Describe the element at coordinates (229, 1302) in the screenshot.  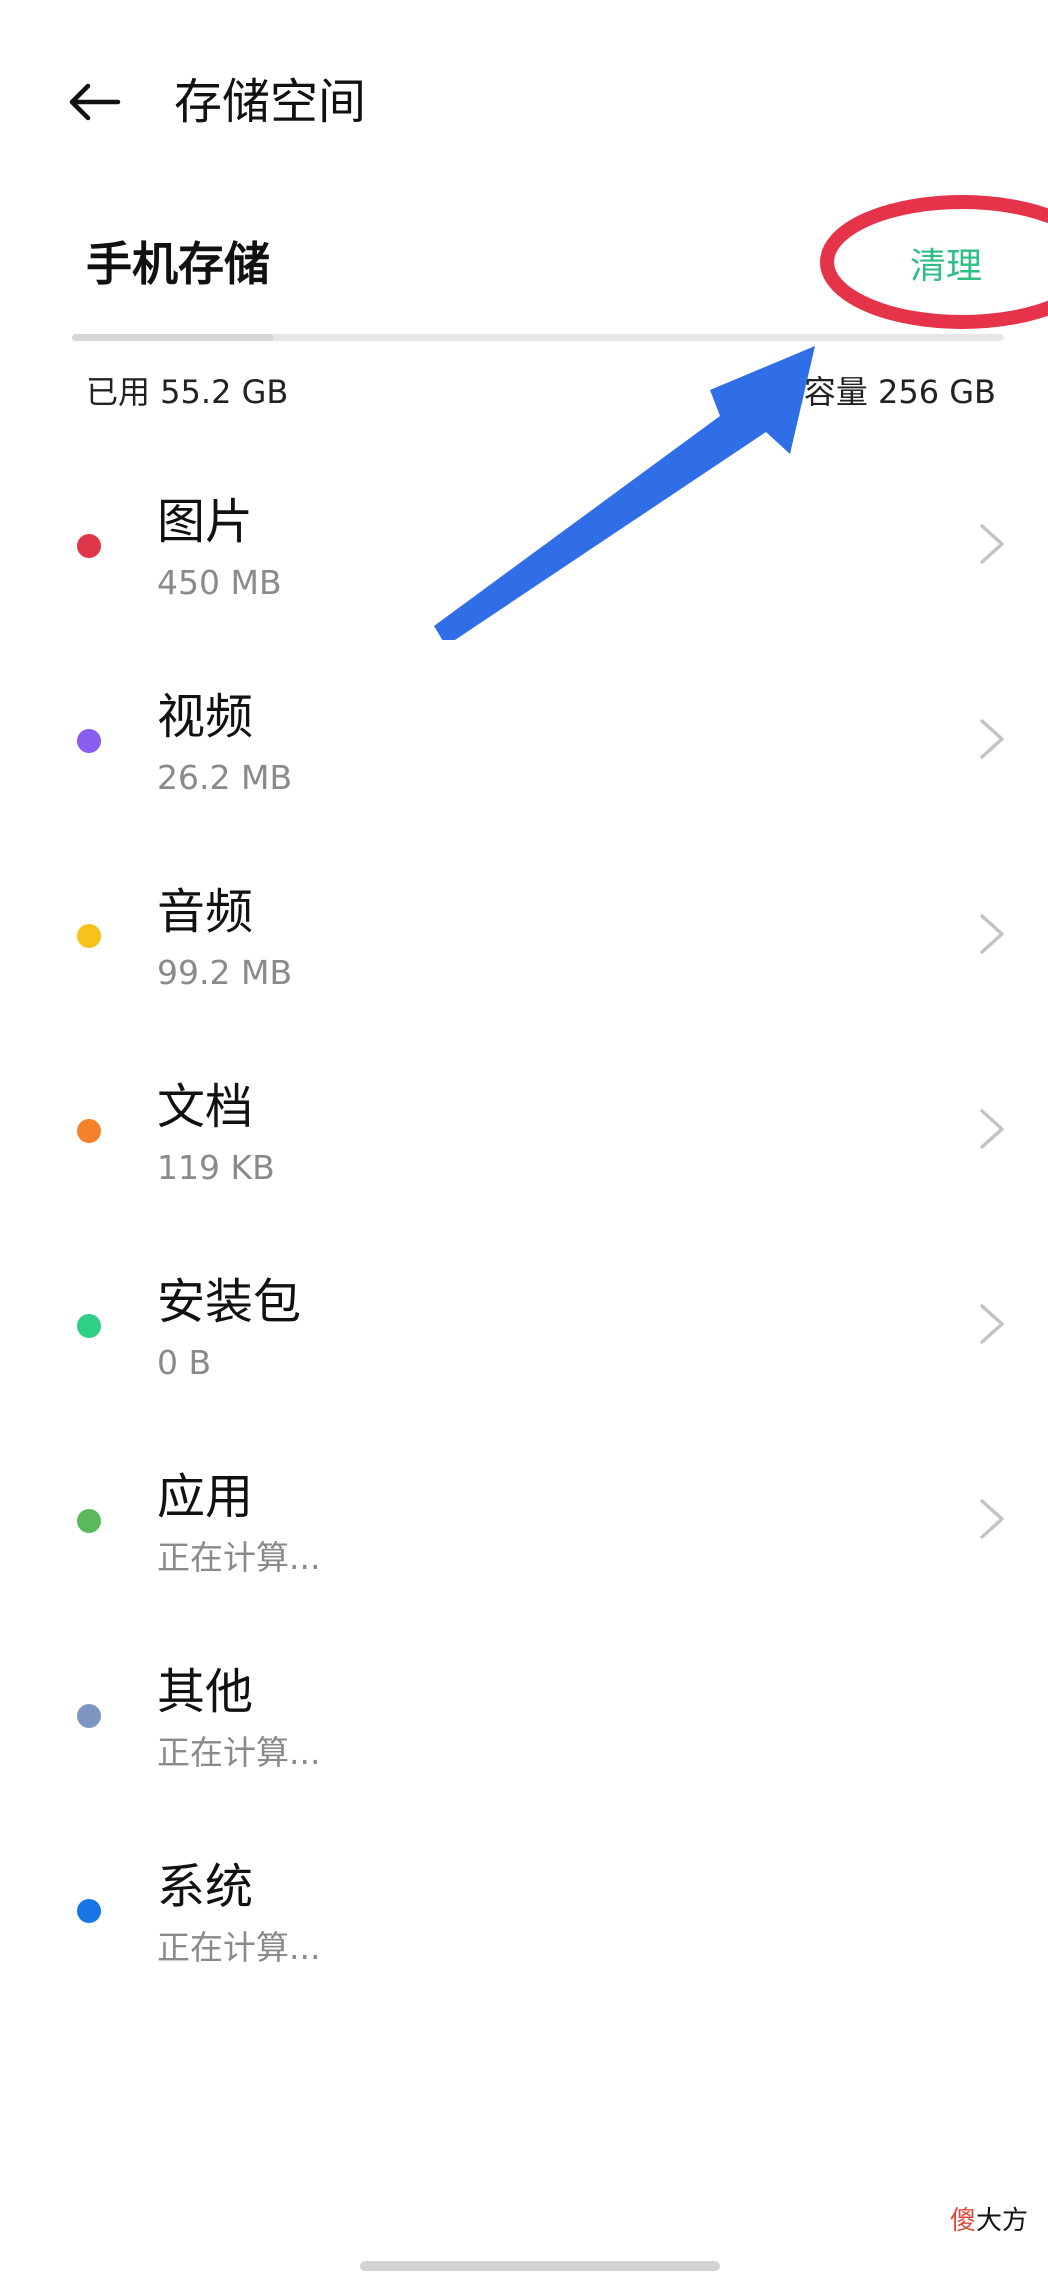
I see `category-name: 安装包` at that location.